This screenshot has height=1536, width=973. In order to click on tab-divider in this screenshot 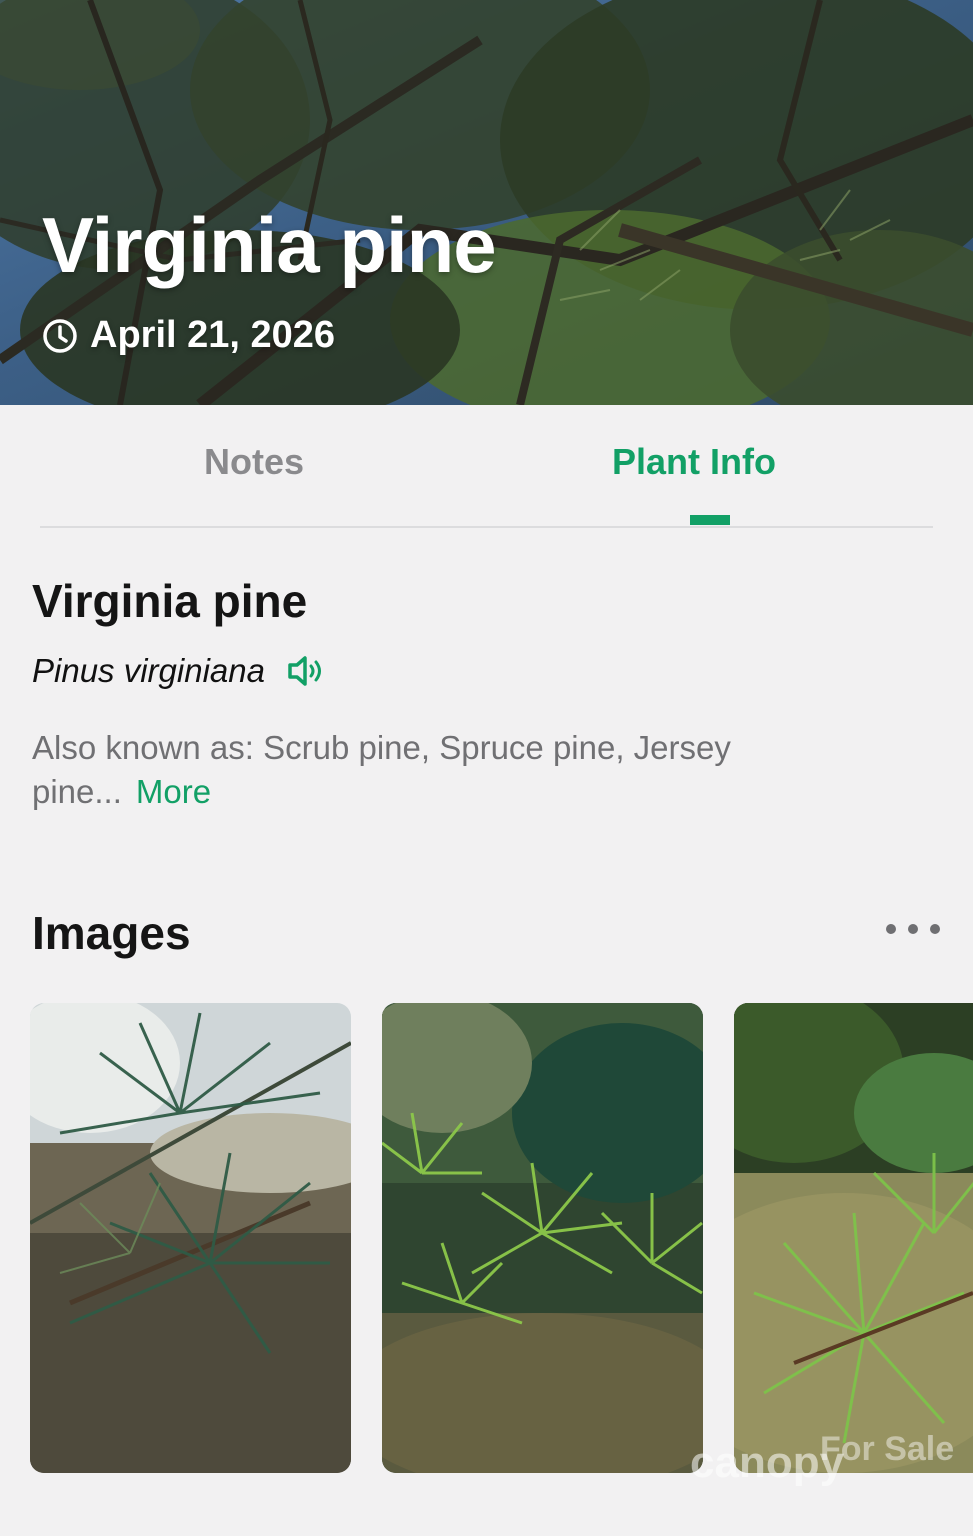, I will do `click(486, 527)`.